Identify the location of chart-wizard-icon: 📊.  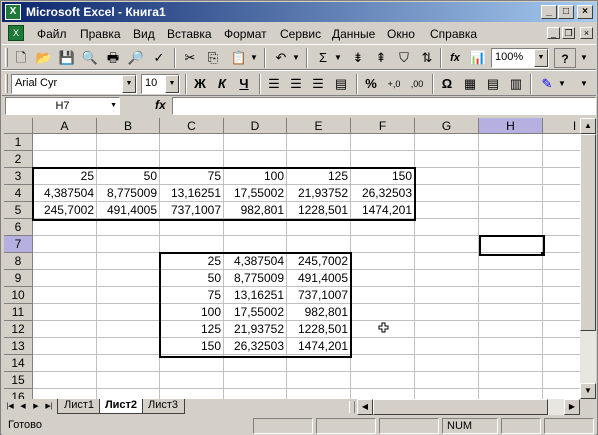
(478, 58).